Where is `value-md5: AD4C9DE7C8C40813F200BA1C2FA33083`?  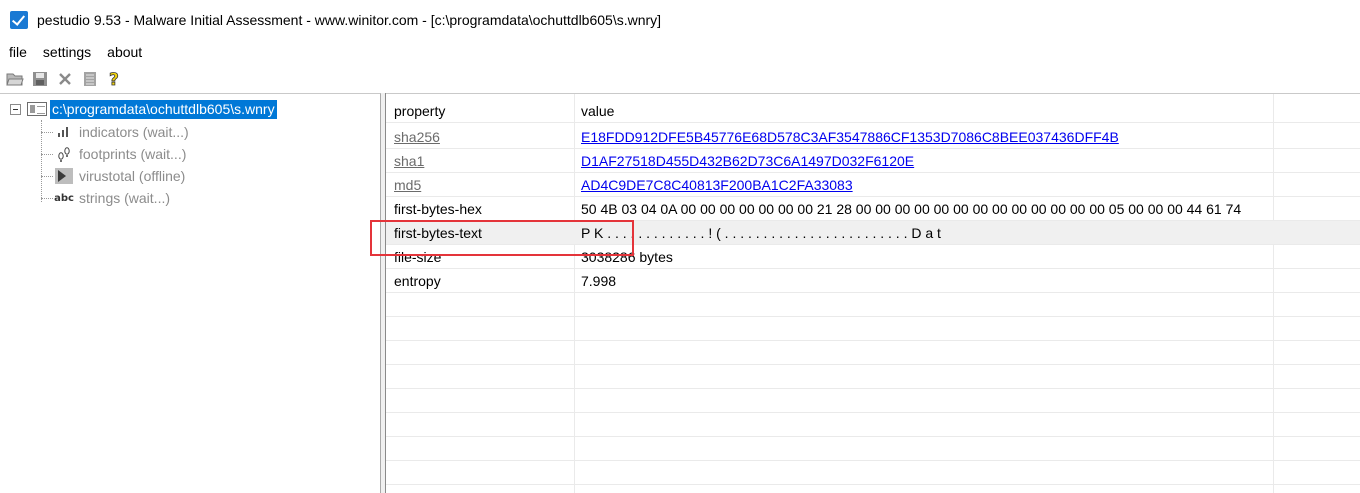 value-md5: AD4C9DE7C8C40813F200BA1C2FA33083 is located at coordinates (717, 185).